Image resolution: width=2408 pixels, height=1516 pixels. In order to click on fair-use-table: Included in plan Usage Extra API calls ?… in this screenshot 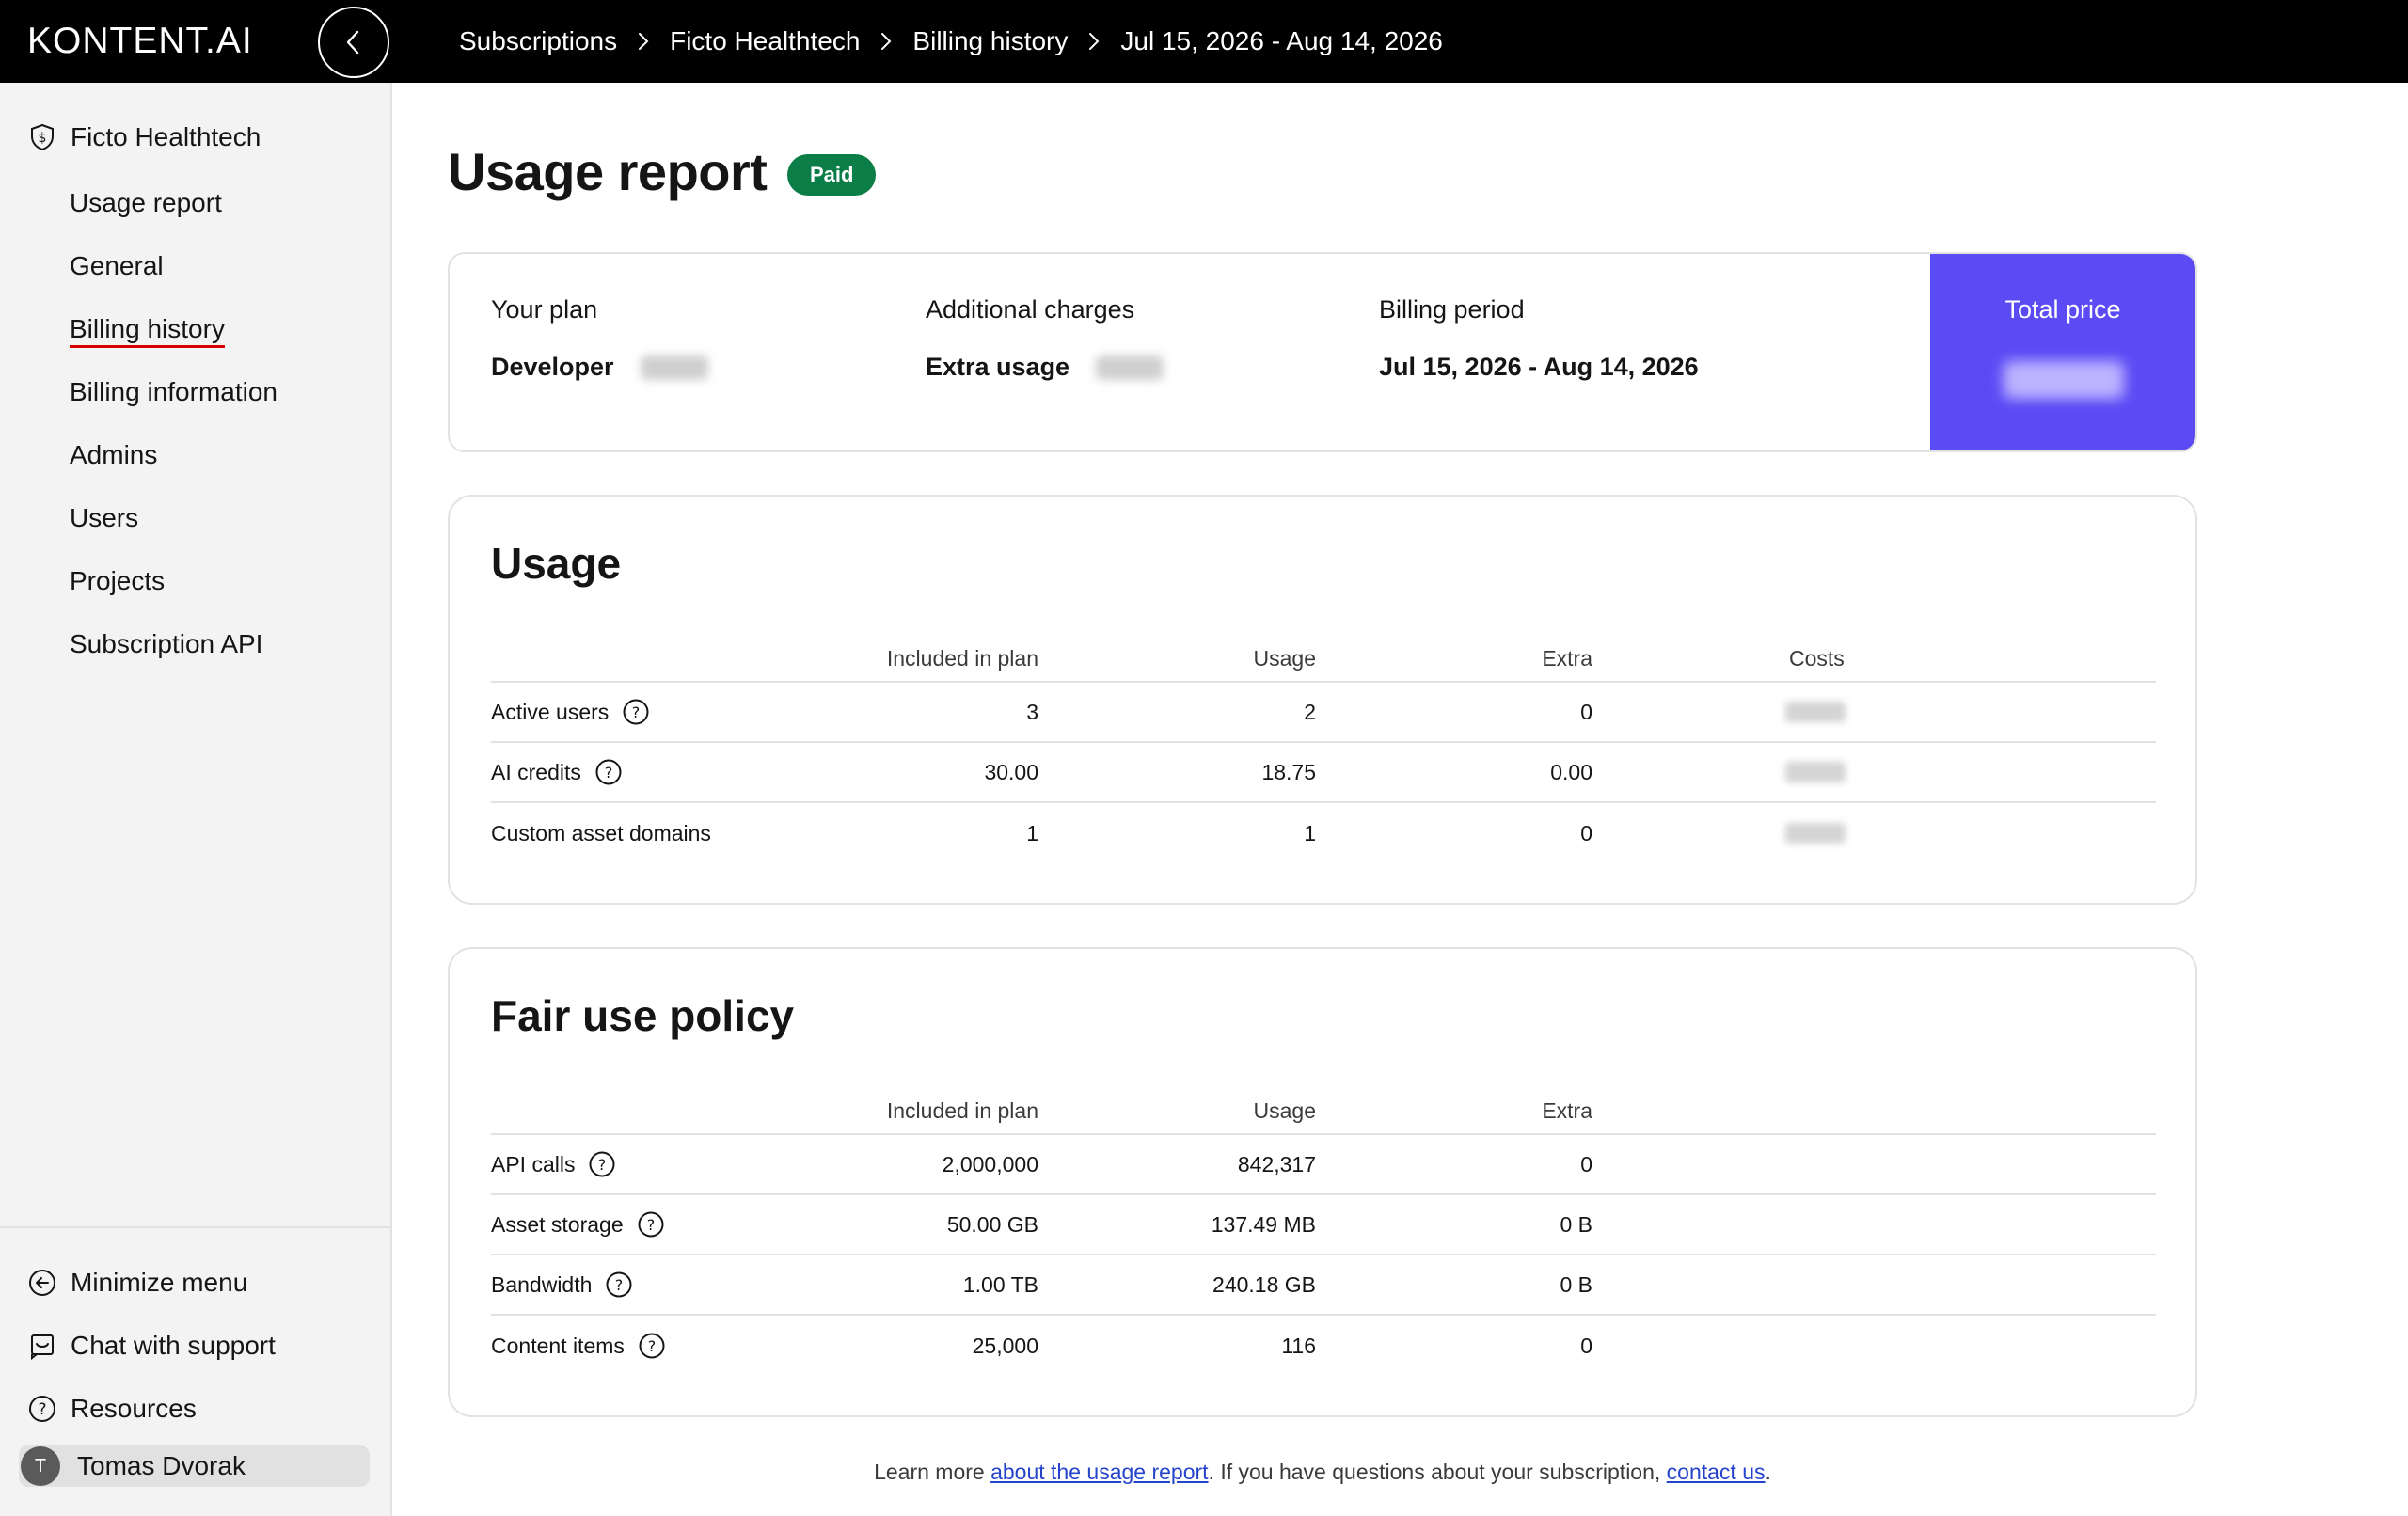, I will do `click(1324, 1229)`.